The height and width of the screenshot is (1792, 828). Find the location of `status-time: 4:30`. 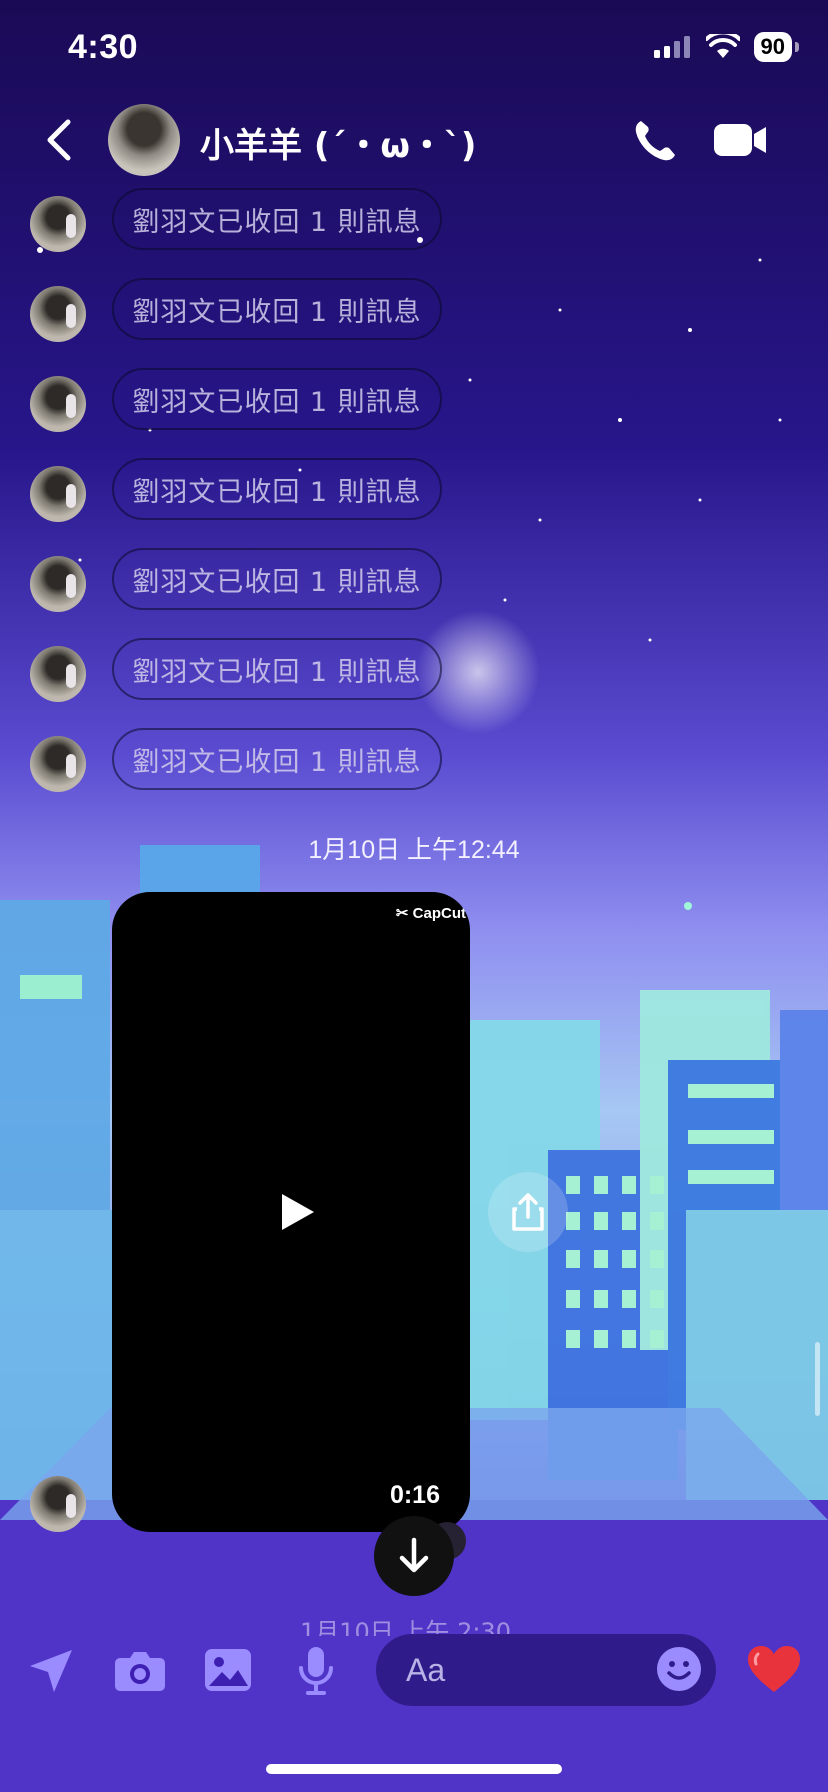

status-time: 4:30 is located at coordinates (103, 47).